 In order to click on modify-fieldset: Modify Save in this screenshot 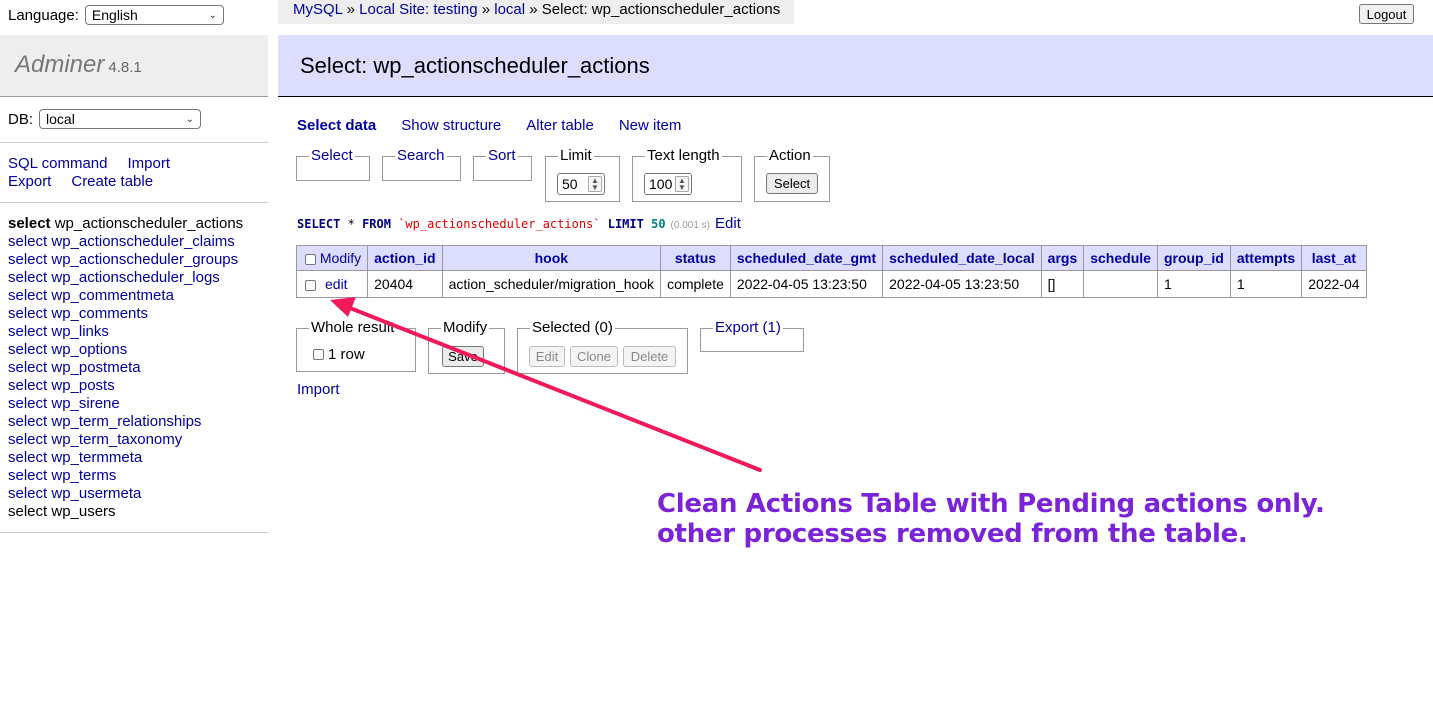, I will do `click(466, 346)`.